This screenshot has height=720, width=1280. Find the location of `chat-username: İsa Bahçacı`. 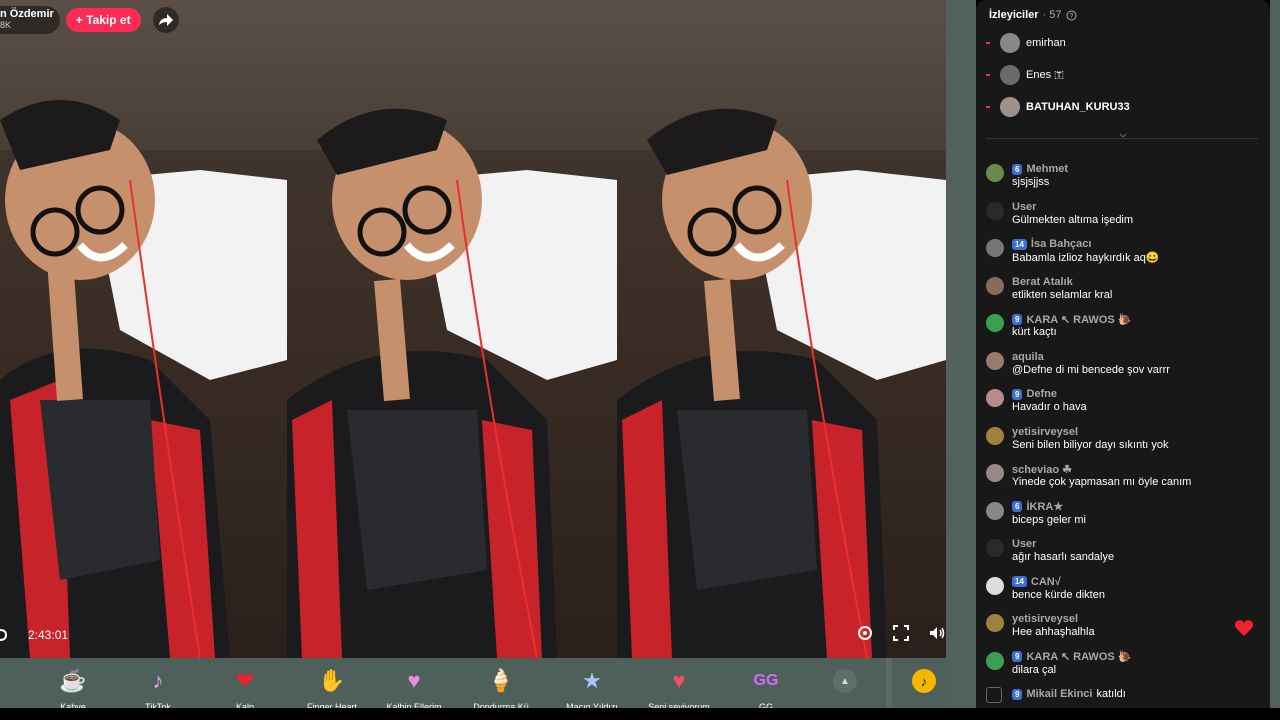

chat-username: İsa Bahçacı is located at coordinates (1061, 244).